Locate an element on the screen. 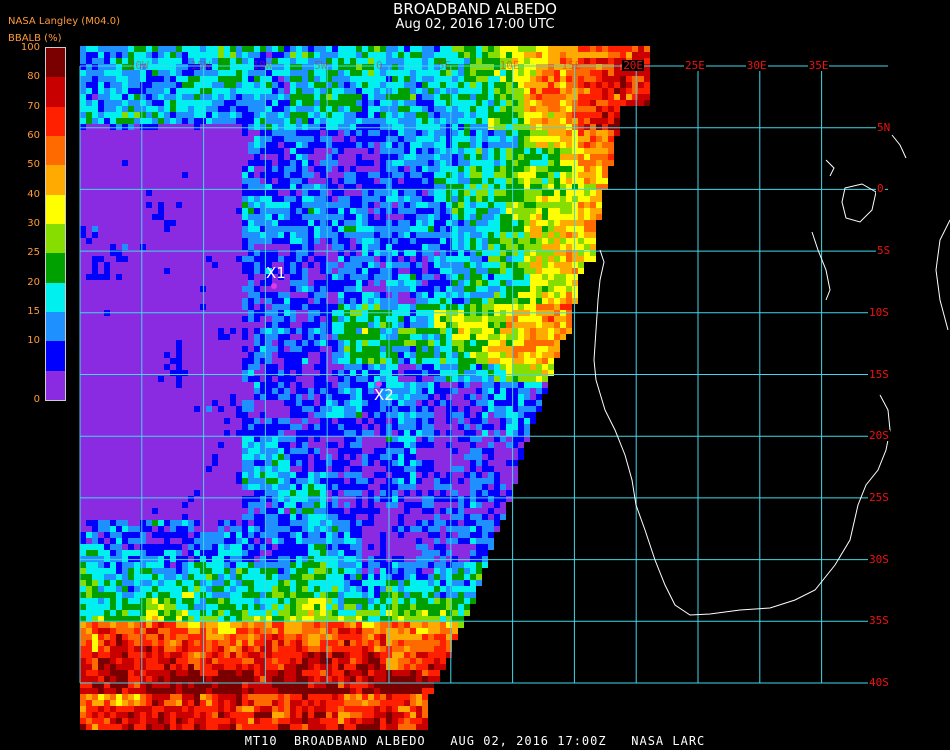 The height and width of the screenshot is (750, 950). lon-label: 30E is located at coordinates (756, 65).